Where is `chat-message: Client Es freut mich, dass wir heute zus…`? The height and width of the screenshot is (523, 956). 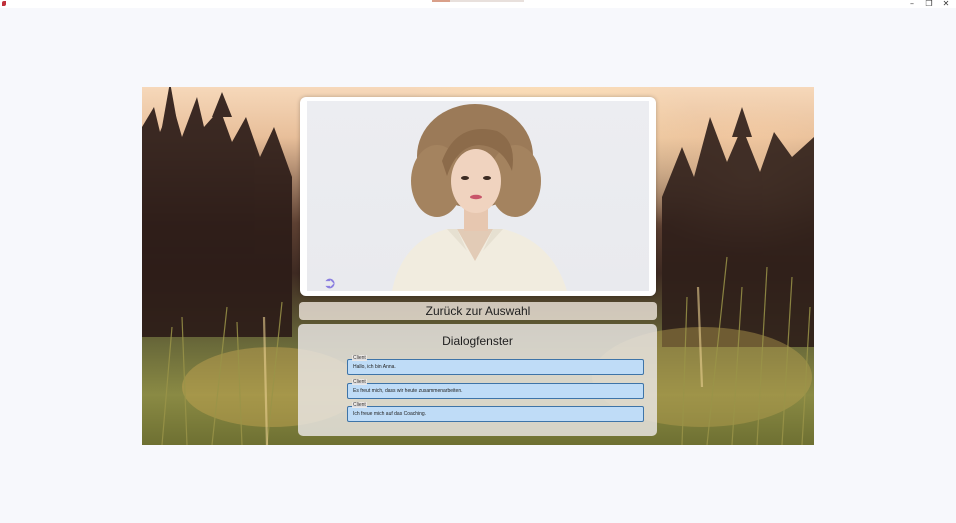 chat-message: Client Es freut mich, dass wir heute zus… is located at coordinates (495, 389).